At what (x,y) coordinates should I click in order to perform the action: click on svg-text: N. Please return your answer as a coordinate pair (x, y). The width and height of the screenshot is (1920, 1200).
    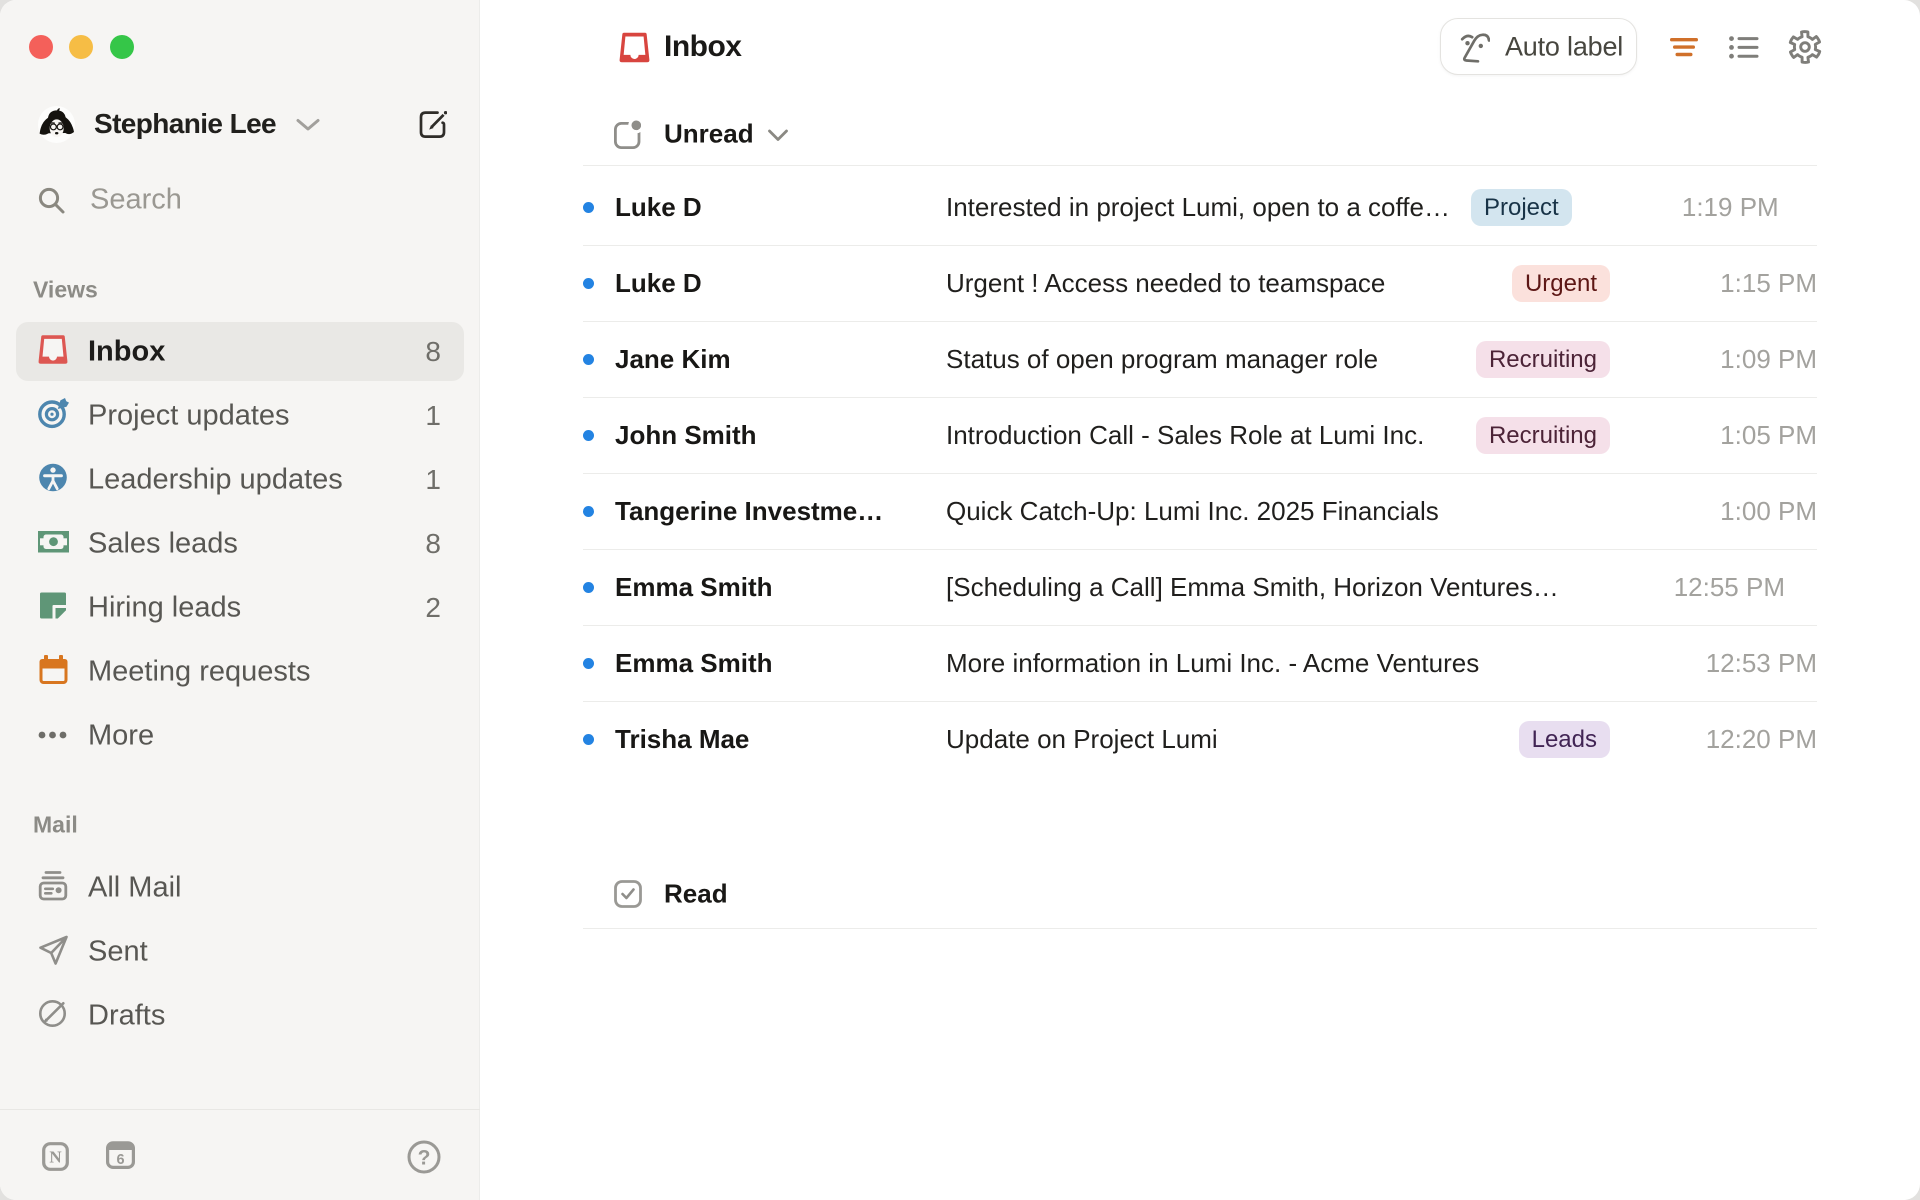
    Looking at the image, I should click on (55, 1157).